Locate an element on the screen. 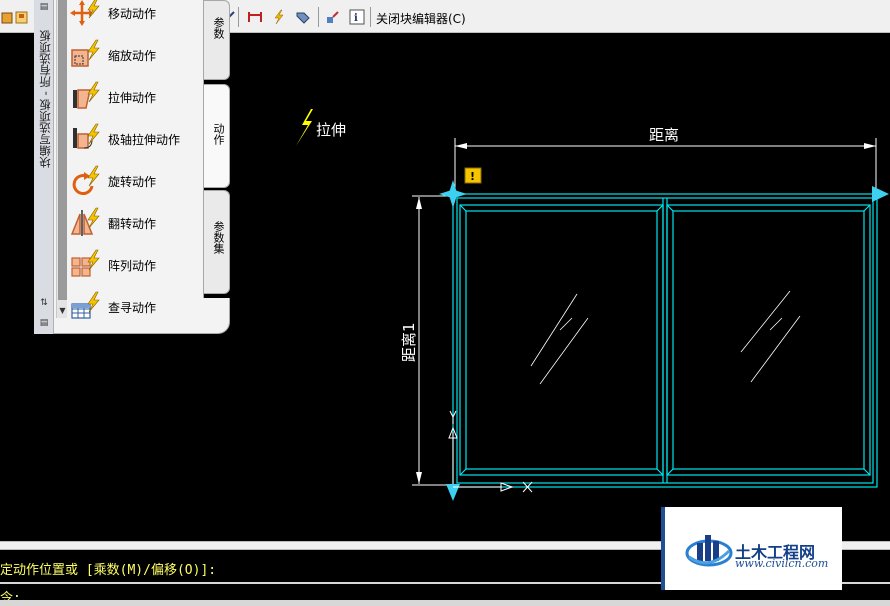 The height and width of the screenshot is (606, 890). palette-item-label: 极轴拉伸动作 is located at coordinates (144, 140).